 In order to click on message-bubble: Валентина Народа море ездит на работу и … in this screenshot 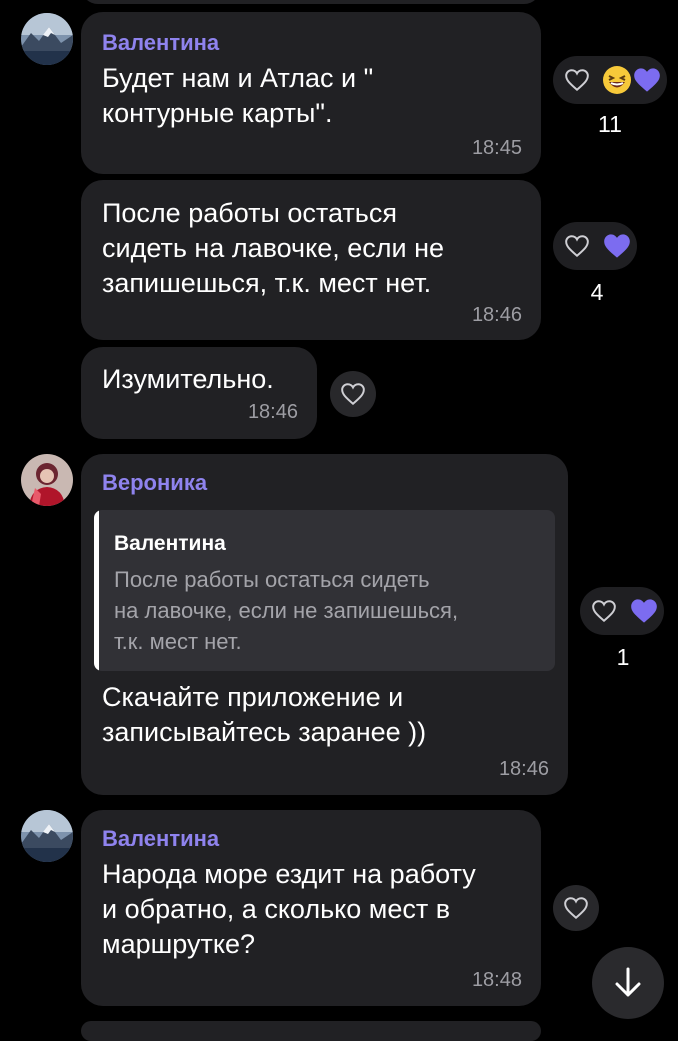, I will do `click(311, 908)`.